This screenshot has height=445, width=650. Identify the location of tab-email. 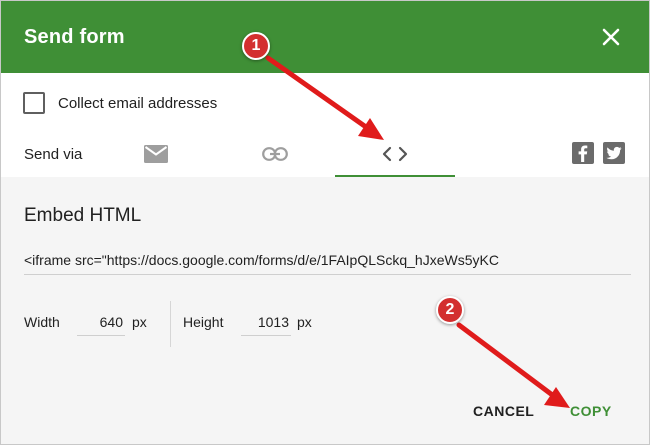
(156, 156).